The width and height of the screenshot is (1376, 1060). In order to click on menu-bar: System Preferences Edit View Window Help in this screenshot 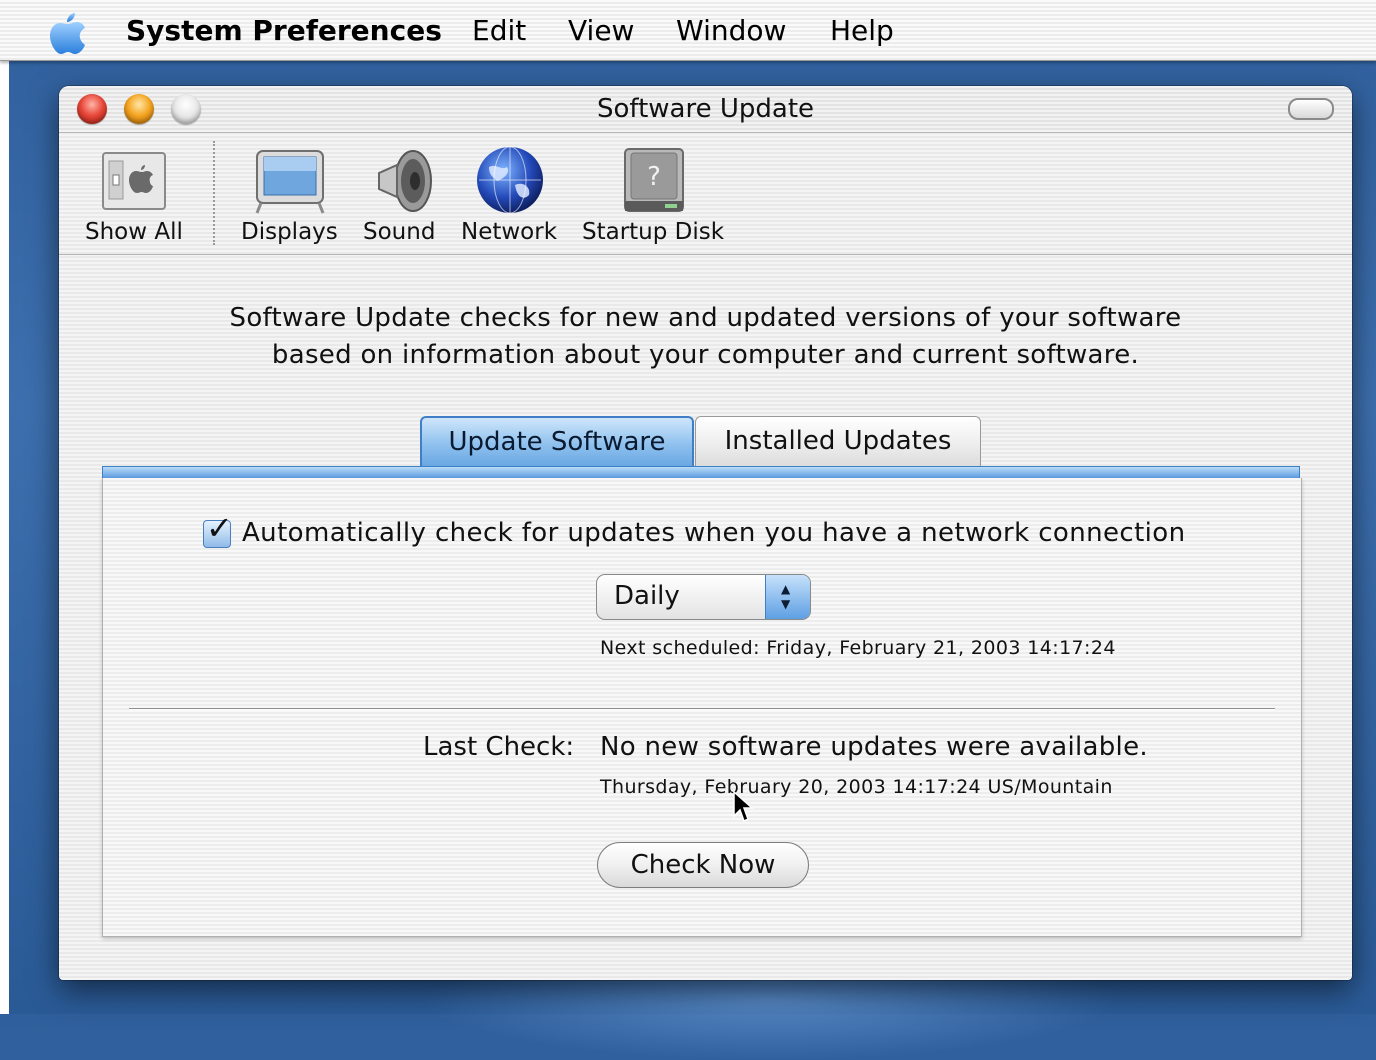, I will do `click(688, 30)`.